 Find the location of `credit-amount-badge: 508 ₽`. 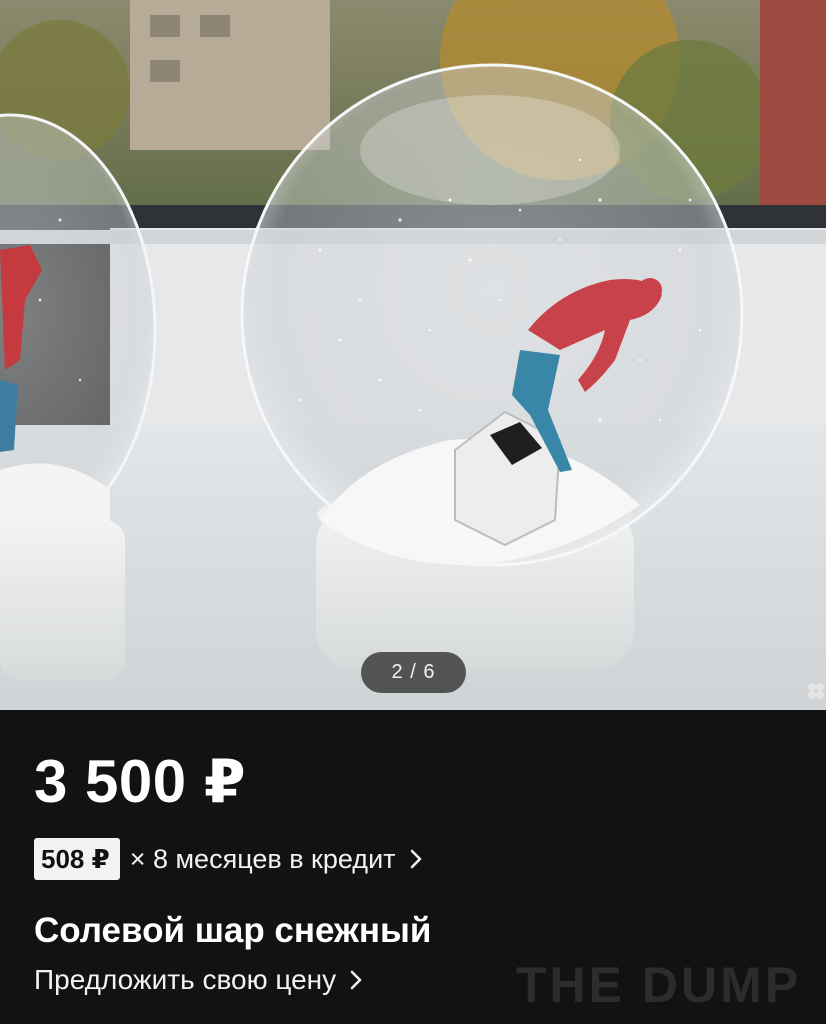

credit-amount-badge: 508 ₽ is located at coordinates (77, 859).